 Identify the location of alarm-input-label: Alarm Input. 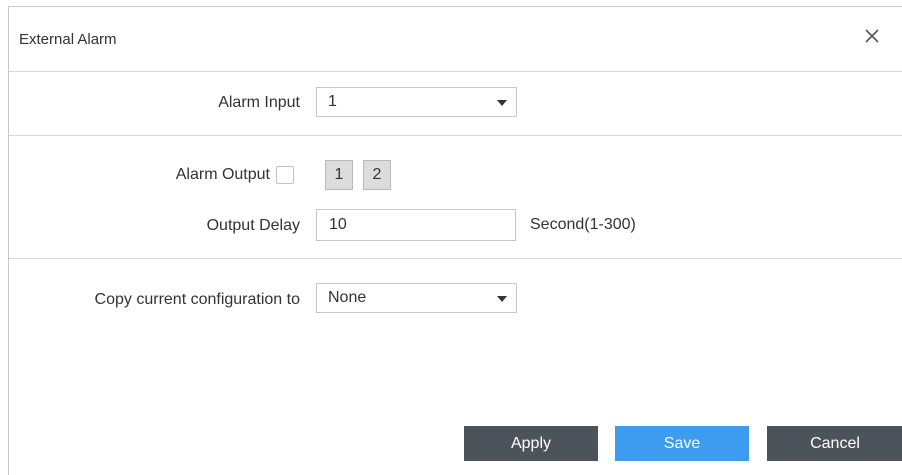
(259, 102).